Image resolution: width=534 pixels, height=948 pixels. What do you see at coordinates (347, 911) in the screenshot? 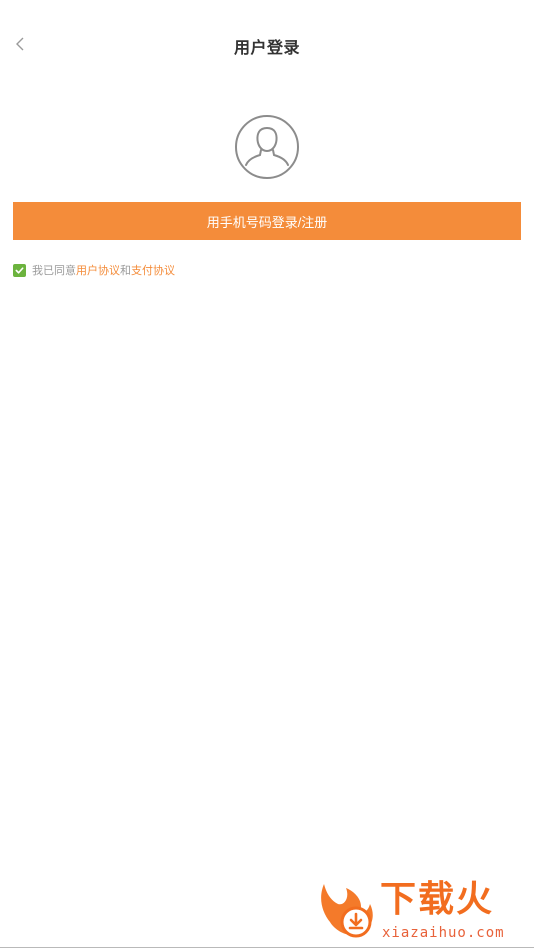
I see `flame-logo-icon` at bounding box center [347, 911].